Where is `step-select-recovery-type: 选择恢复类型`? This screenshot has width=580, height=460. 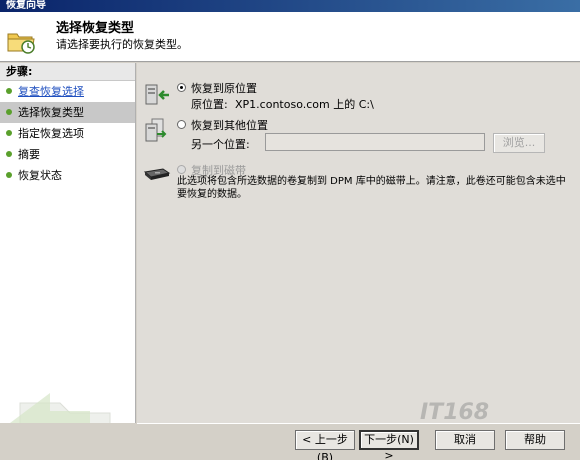 step-select-recovery-type: 选择恢复类型 is located at coordinates (67, 112).